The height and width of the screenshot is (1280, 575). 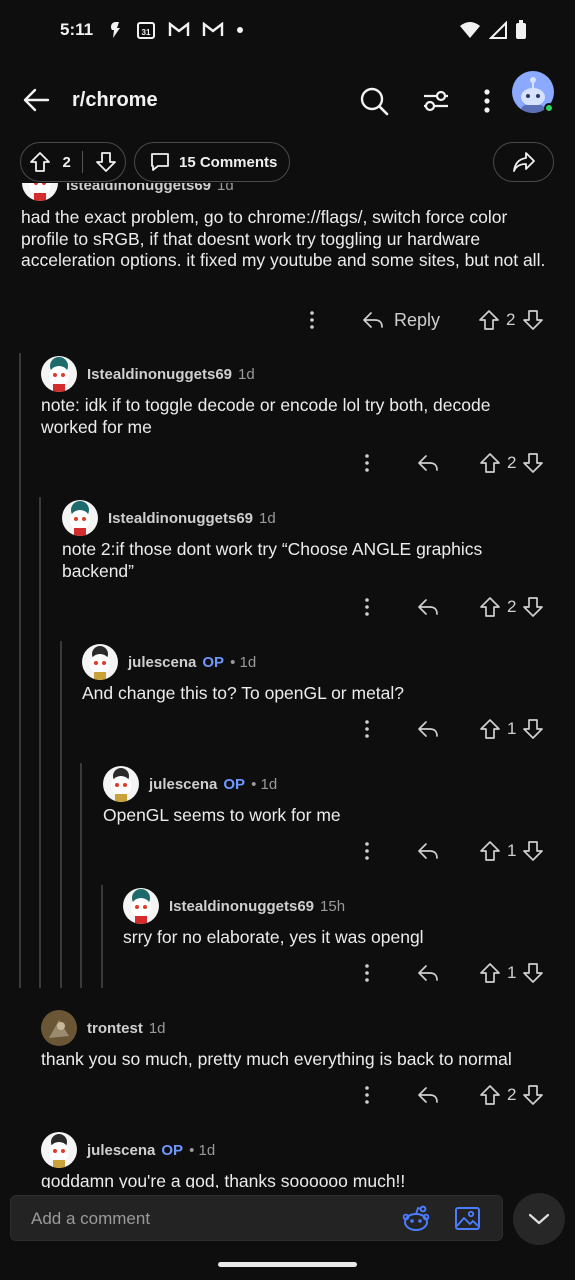 I want to click on share-icon, so click(x=523, y=162).